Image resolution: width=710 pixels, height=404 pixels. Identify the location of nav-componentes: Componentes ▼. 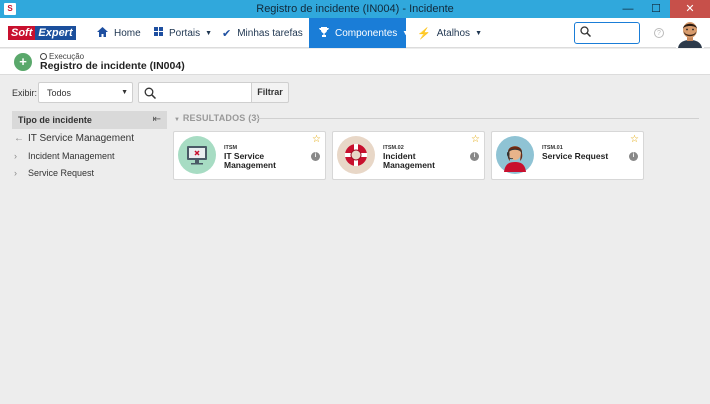
(359, 33).